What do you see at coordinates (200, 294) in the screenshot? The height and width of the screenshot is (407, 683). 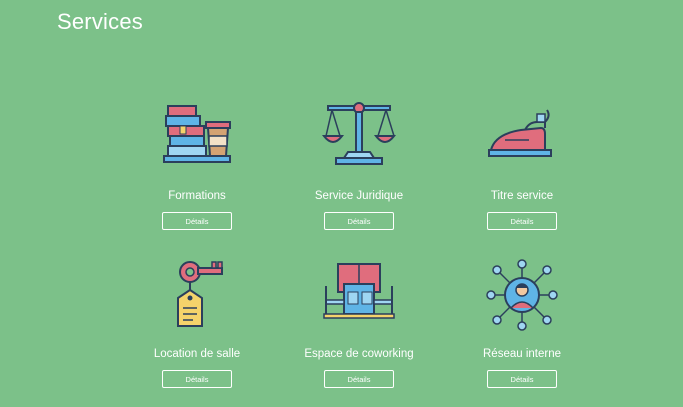 I see `key-tag-icon` at bounding box center [200, 294].